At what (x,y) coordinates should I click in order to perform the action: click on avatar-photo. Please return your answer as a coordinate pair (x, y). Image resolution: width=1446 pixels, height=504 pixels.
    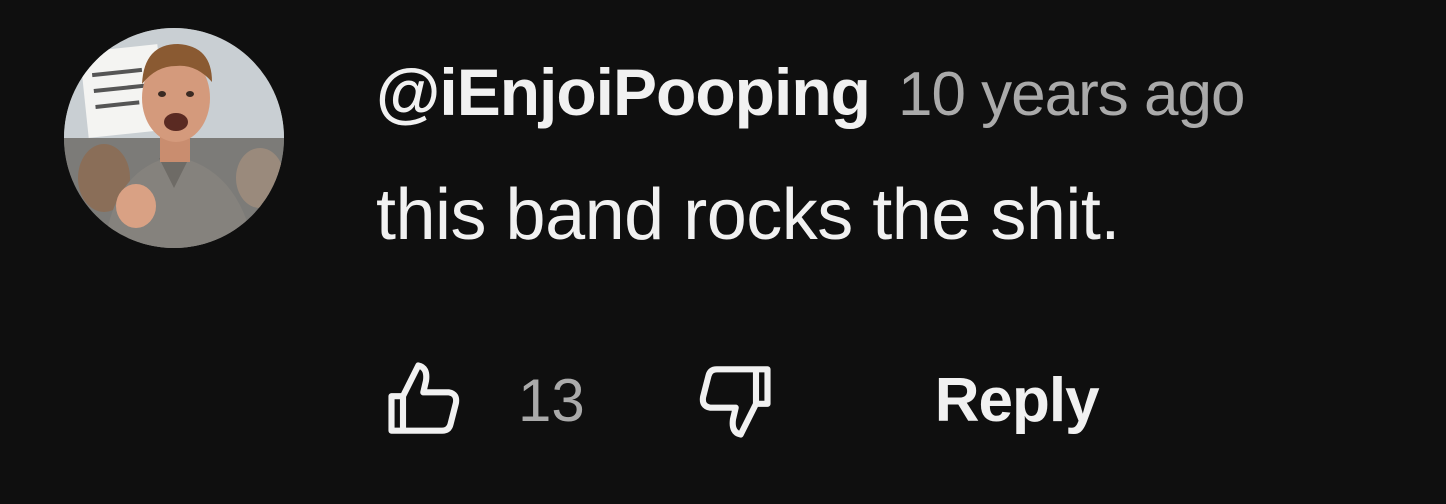
    Looking at the image, I should click on (174, 138).